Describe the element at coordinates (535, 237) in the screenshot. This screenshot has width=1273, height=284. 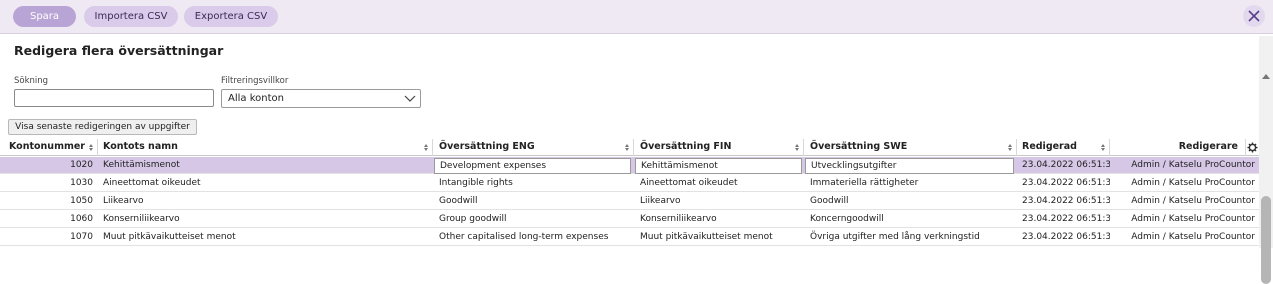
I see `cell-translation-eng: Other capitalised long-term expenses` at that location.